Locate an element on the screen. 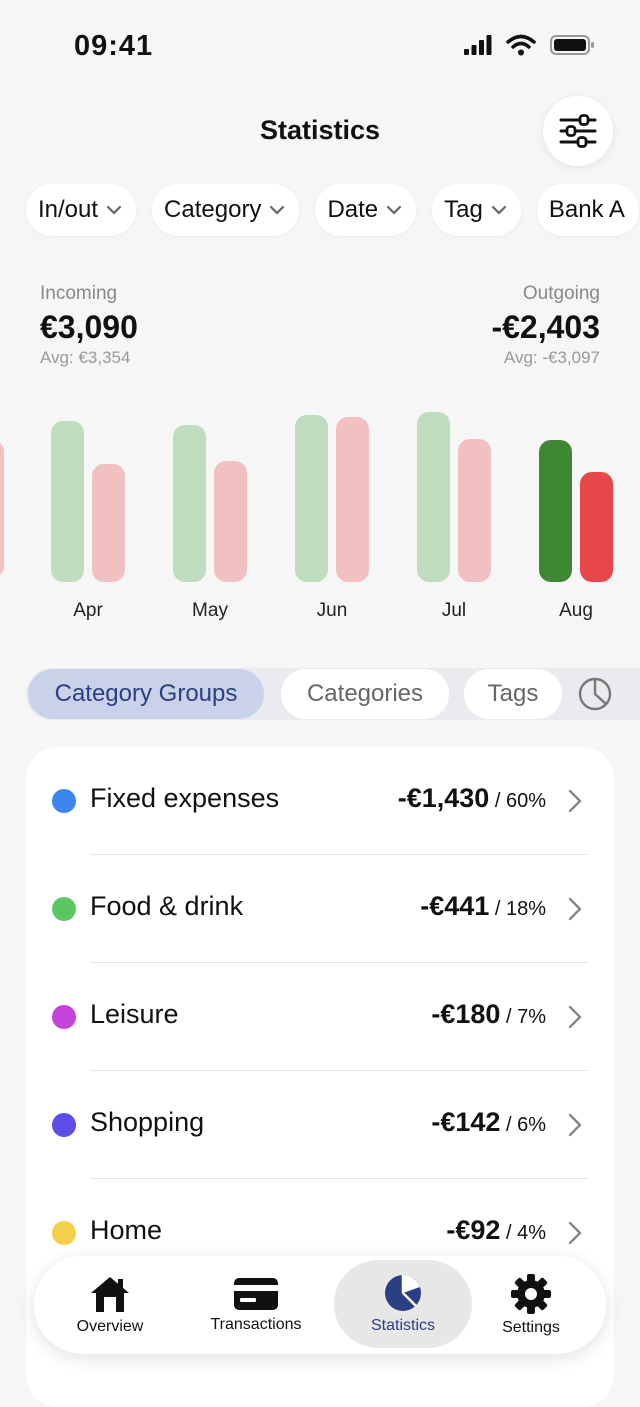 This screenshot has width=640, height=1407. status-time: 09:41 is located at coordinates (114, 46).